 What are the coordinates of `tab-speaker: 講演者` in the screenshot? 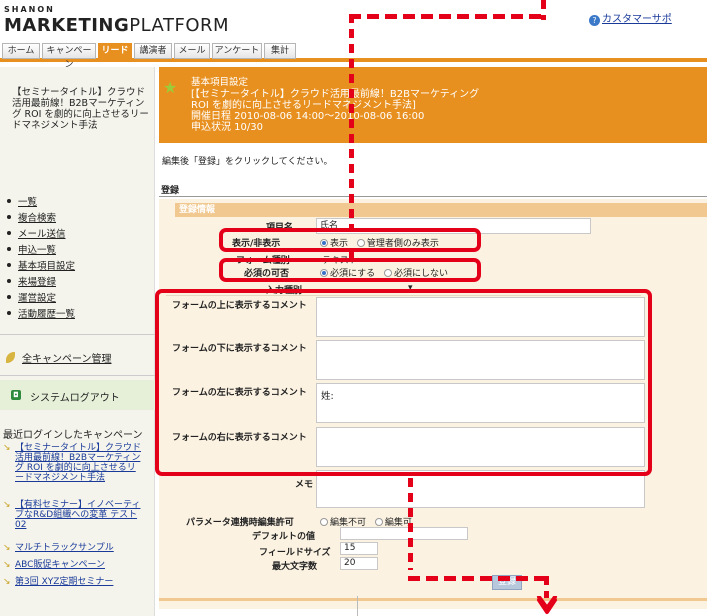 It's located at (153, 51).